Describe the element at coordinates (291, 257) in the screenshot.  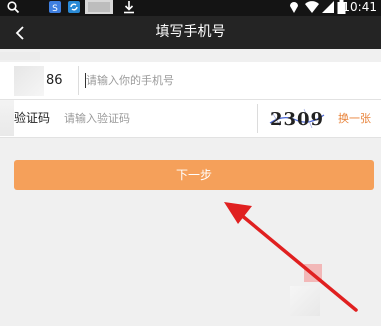
I see `annotation-arrow-icon` at that location.